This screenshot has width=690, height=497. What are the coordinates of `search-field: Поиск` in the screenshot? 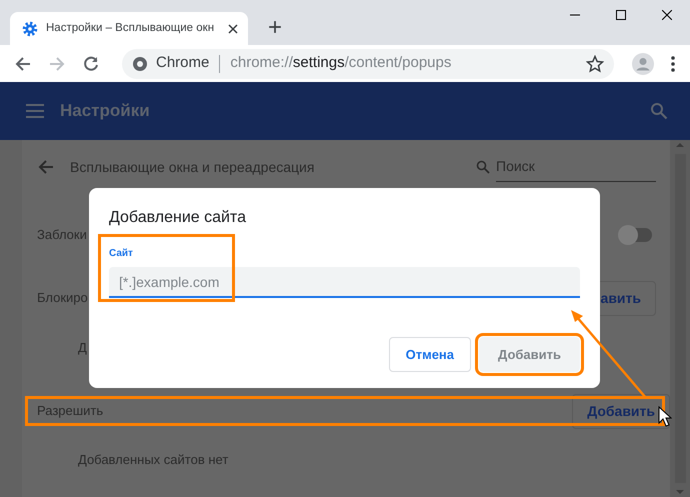 It's located at (576, 167).